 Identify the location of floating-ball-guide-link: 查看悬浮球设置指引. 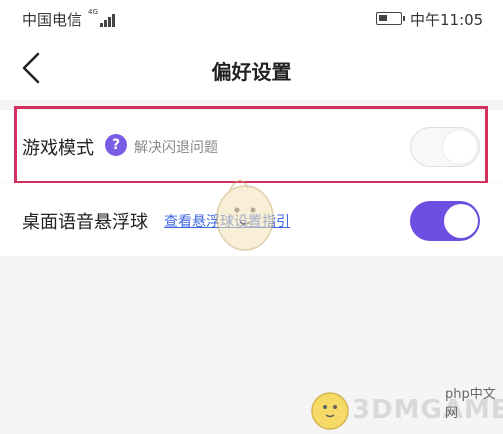
(227, 221).